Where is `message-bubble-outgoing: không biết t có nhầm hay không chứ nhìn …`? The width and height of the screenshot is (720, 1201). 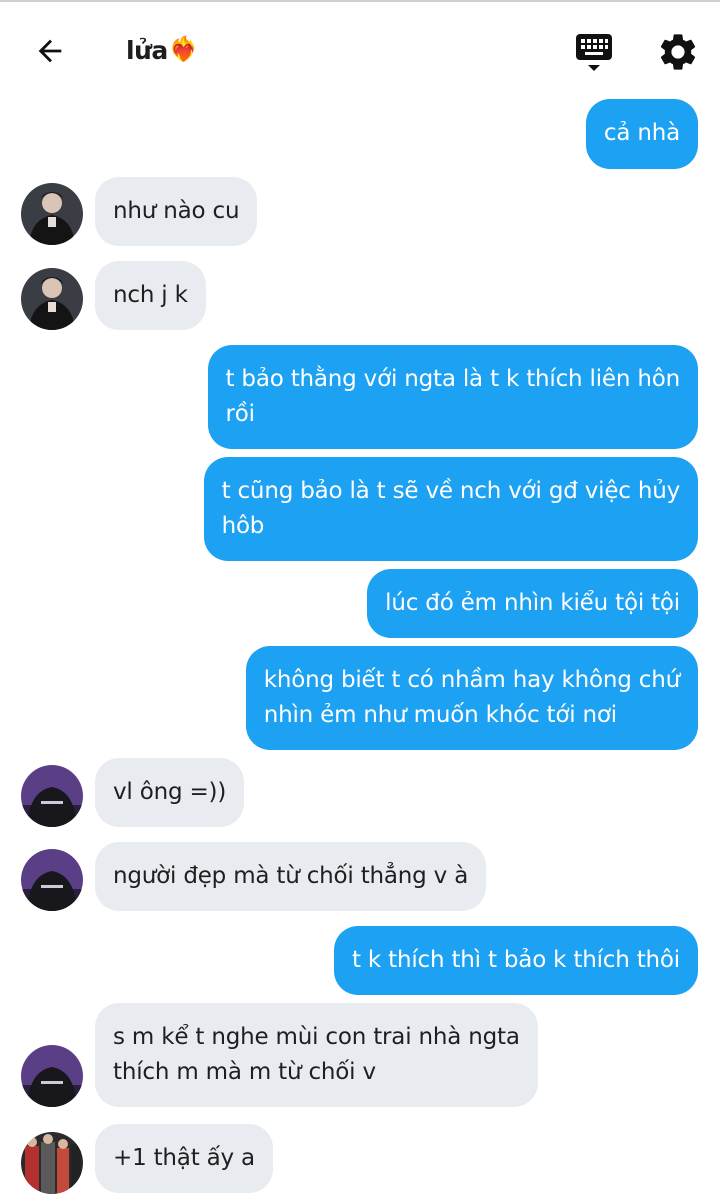 message-bubble-outgoing: không biết t có nhầm hay không chứ nhìn … is located at coordinates (471, 698).